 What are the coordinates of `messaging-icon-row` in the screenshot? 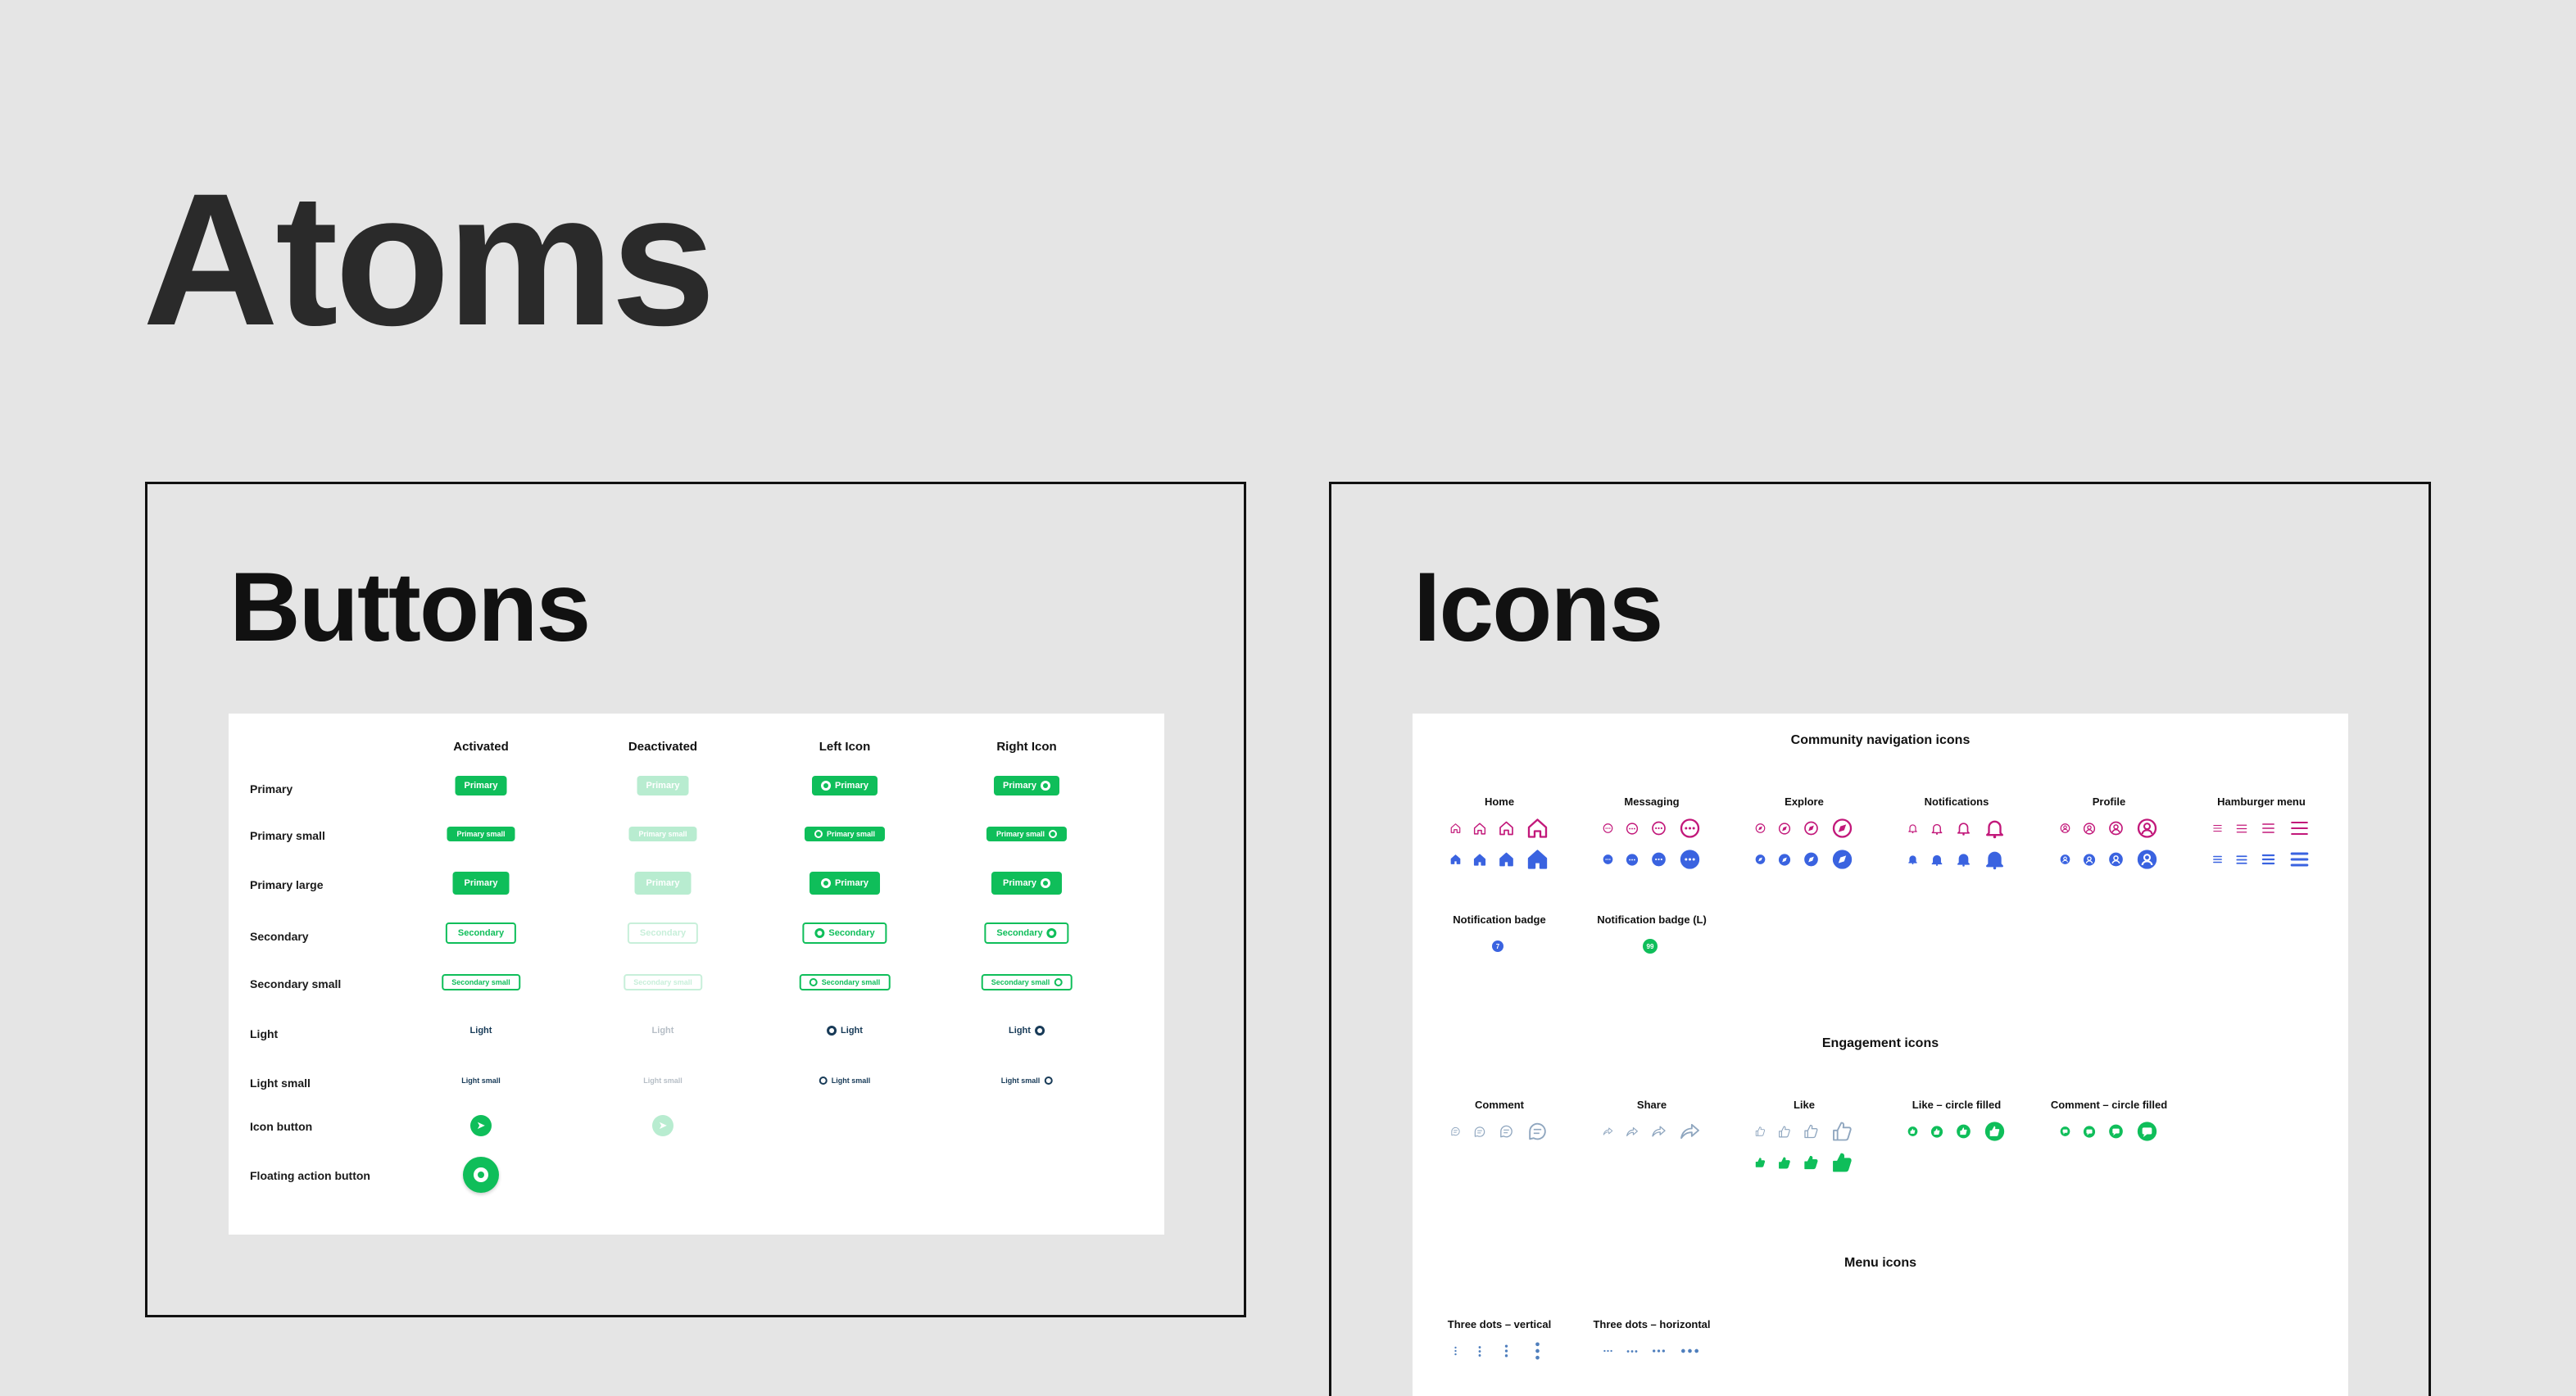 It's located at (1652, 828).